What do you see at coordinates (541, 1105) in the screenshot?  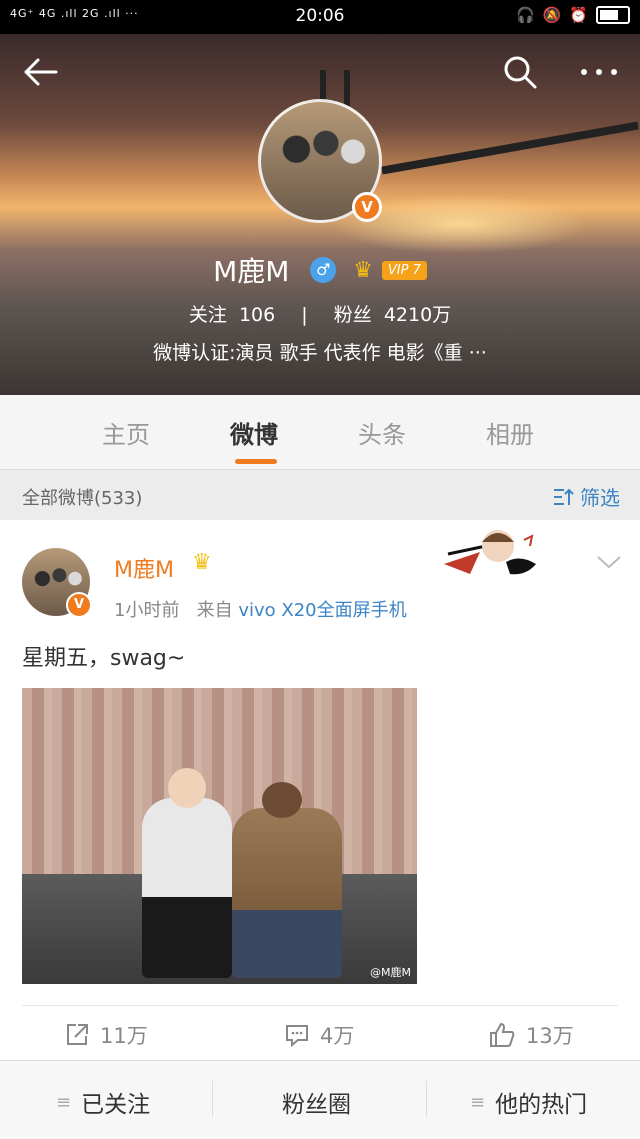 I see `his-hot-label: 他的热门` at bounding box center [541, 1105].